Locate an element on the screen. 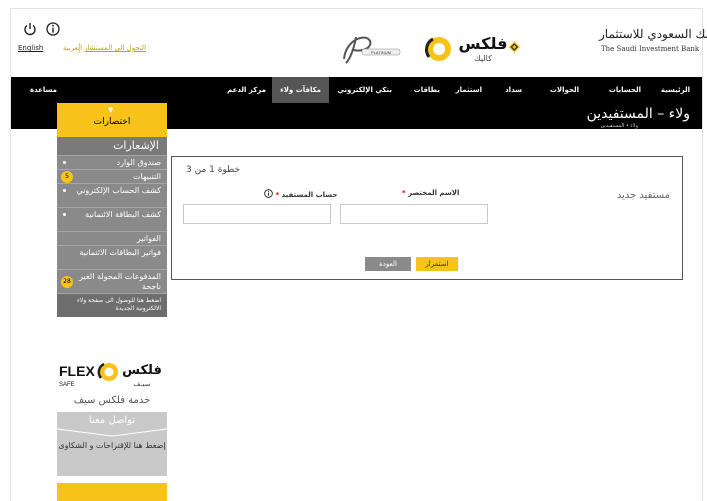 This screenshot has width=707, height=501. nav-item-investment: استثمار is located at coordinates (469, 90).